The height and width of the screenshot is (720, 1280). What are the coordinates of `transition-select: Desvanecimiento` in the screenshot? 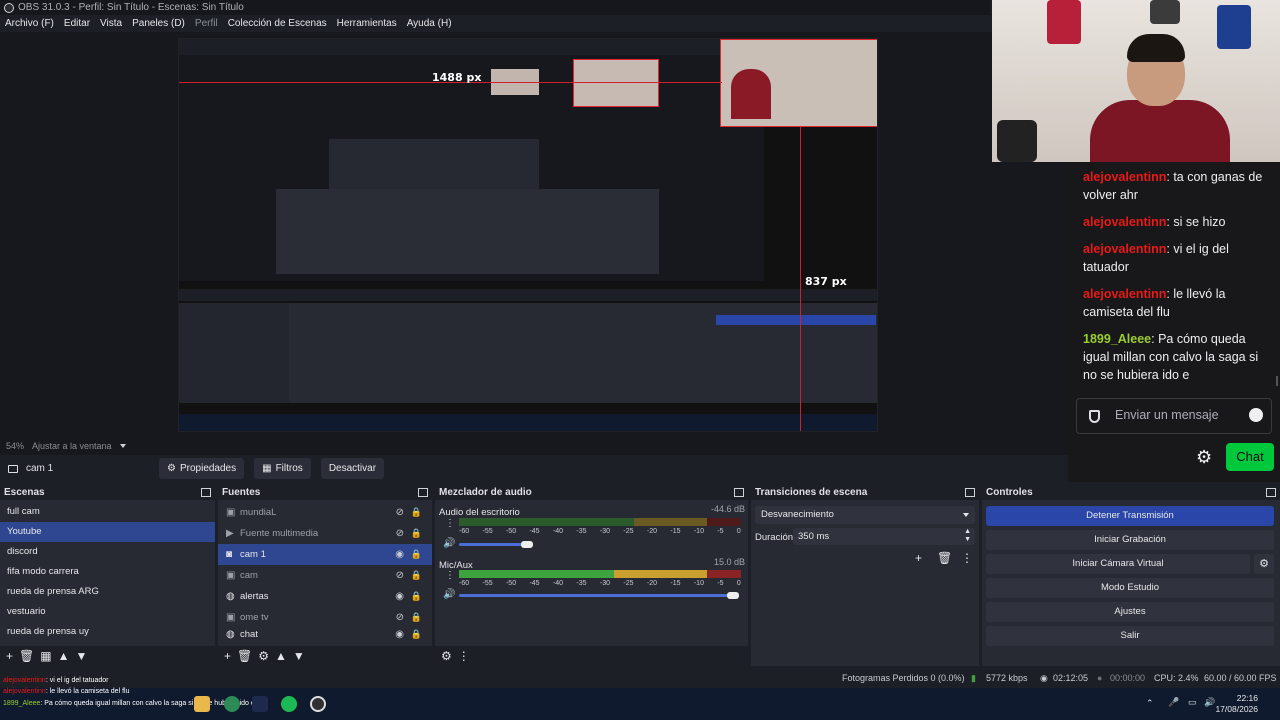 It's located at (865, 515).